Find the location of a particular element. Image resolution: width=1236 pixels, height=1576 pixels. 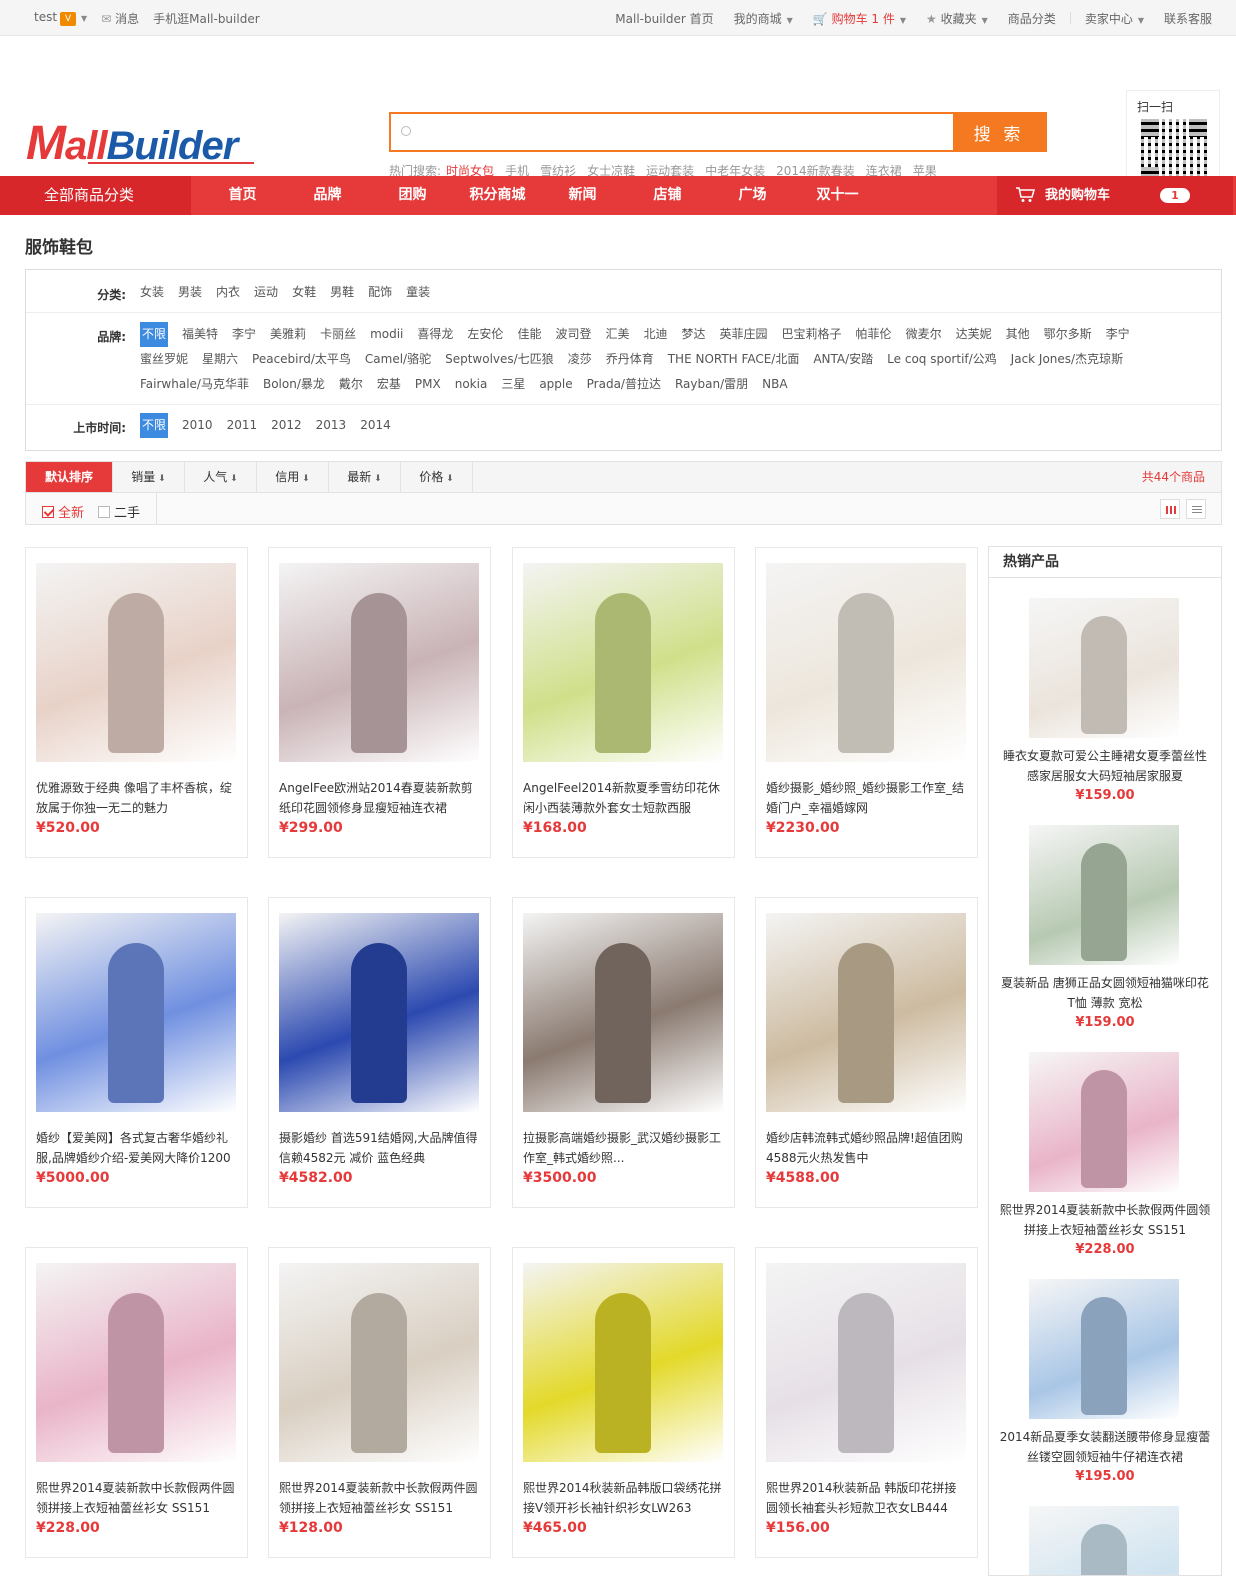

nav-item: 新闻 is located at coordinates (582, 195).